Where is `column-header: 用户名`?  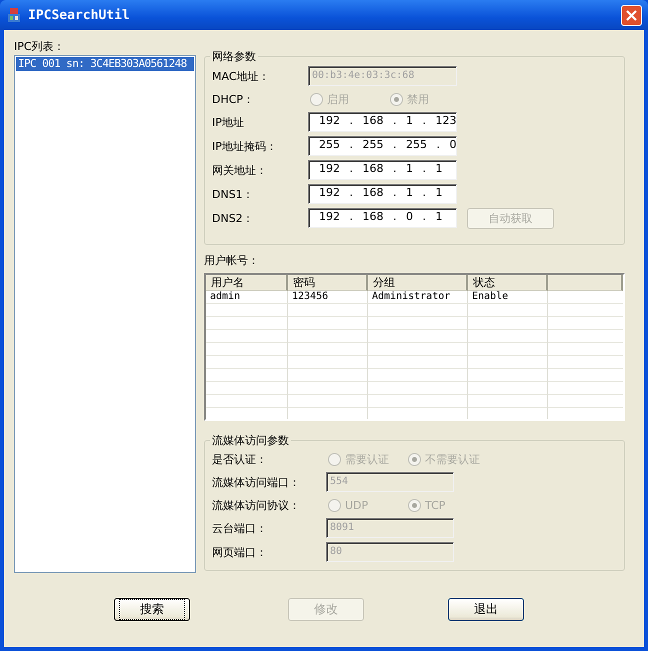
column-header: 用户名 is located at coordinates (247, 283).